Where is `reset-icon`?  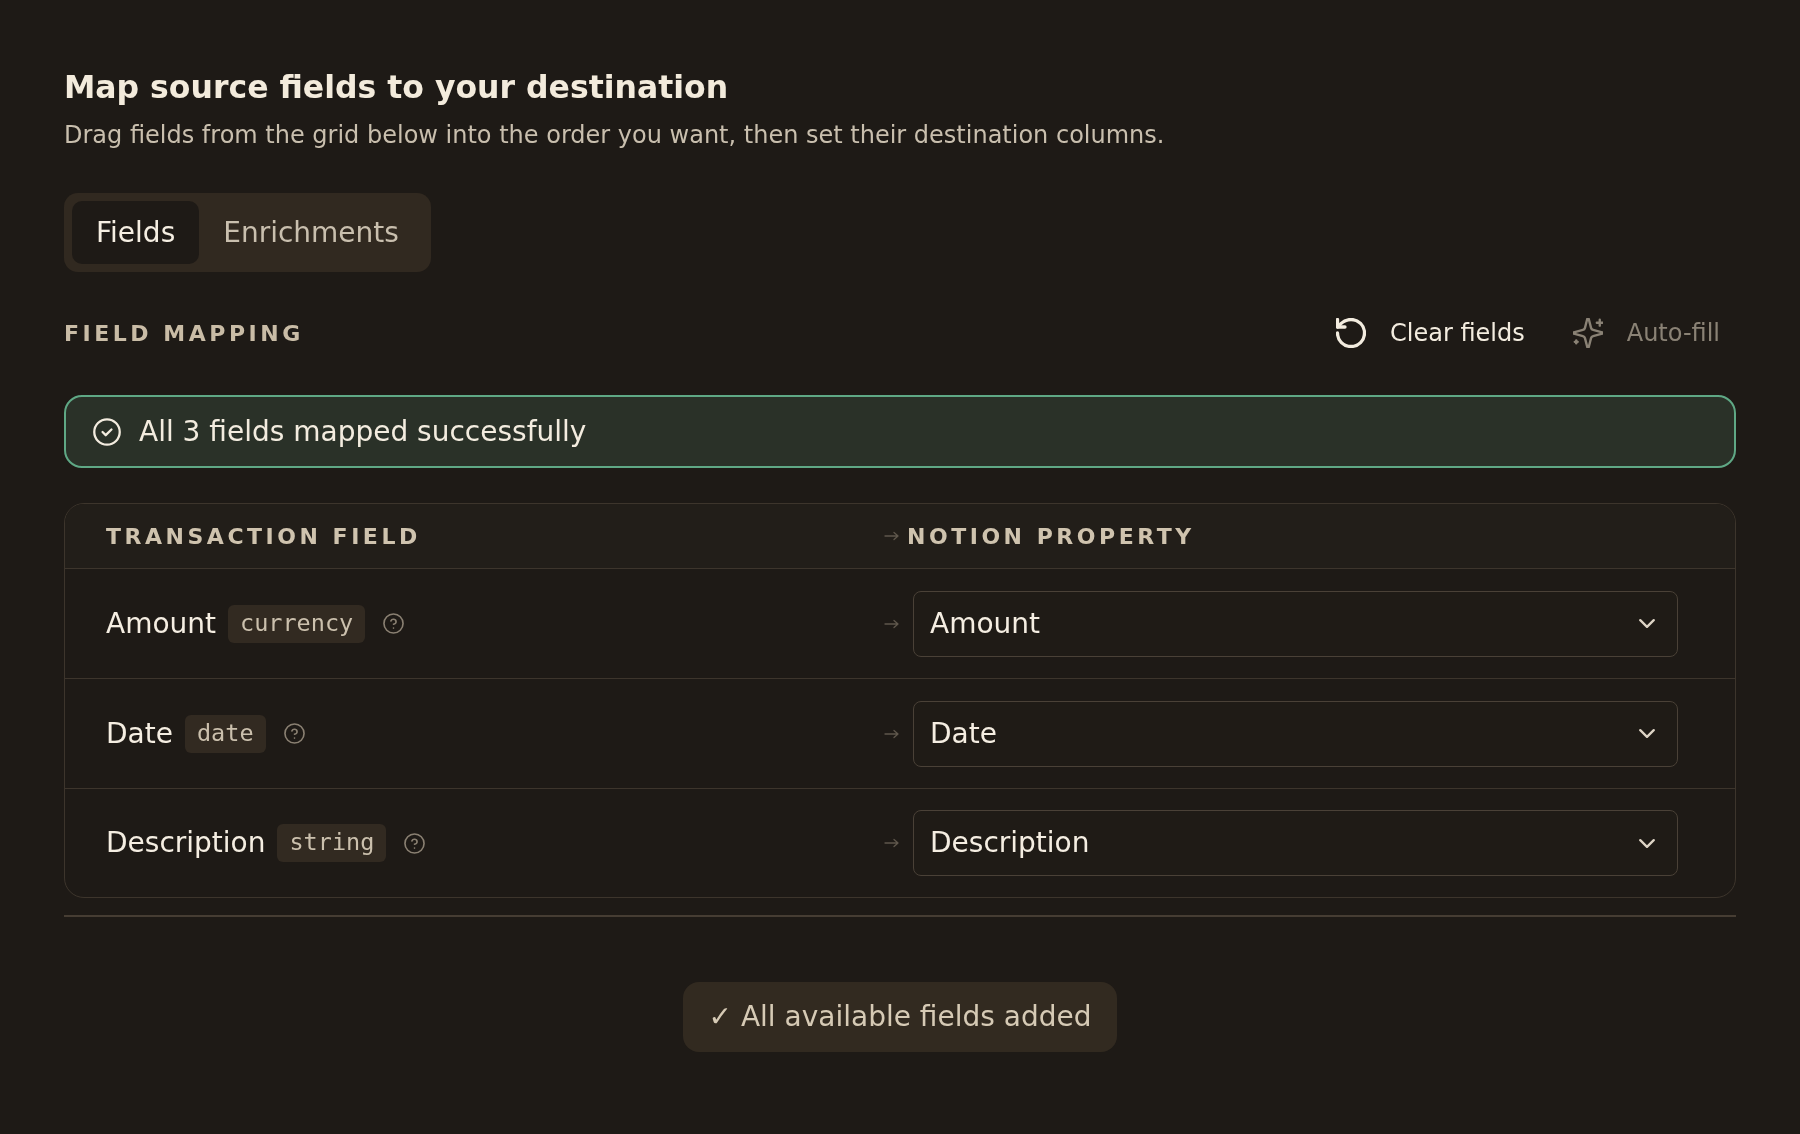
reset-icon is located at coordinates (1351, 333).